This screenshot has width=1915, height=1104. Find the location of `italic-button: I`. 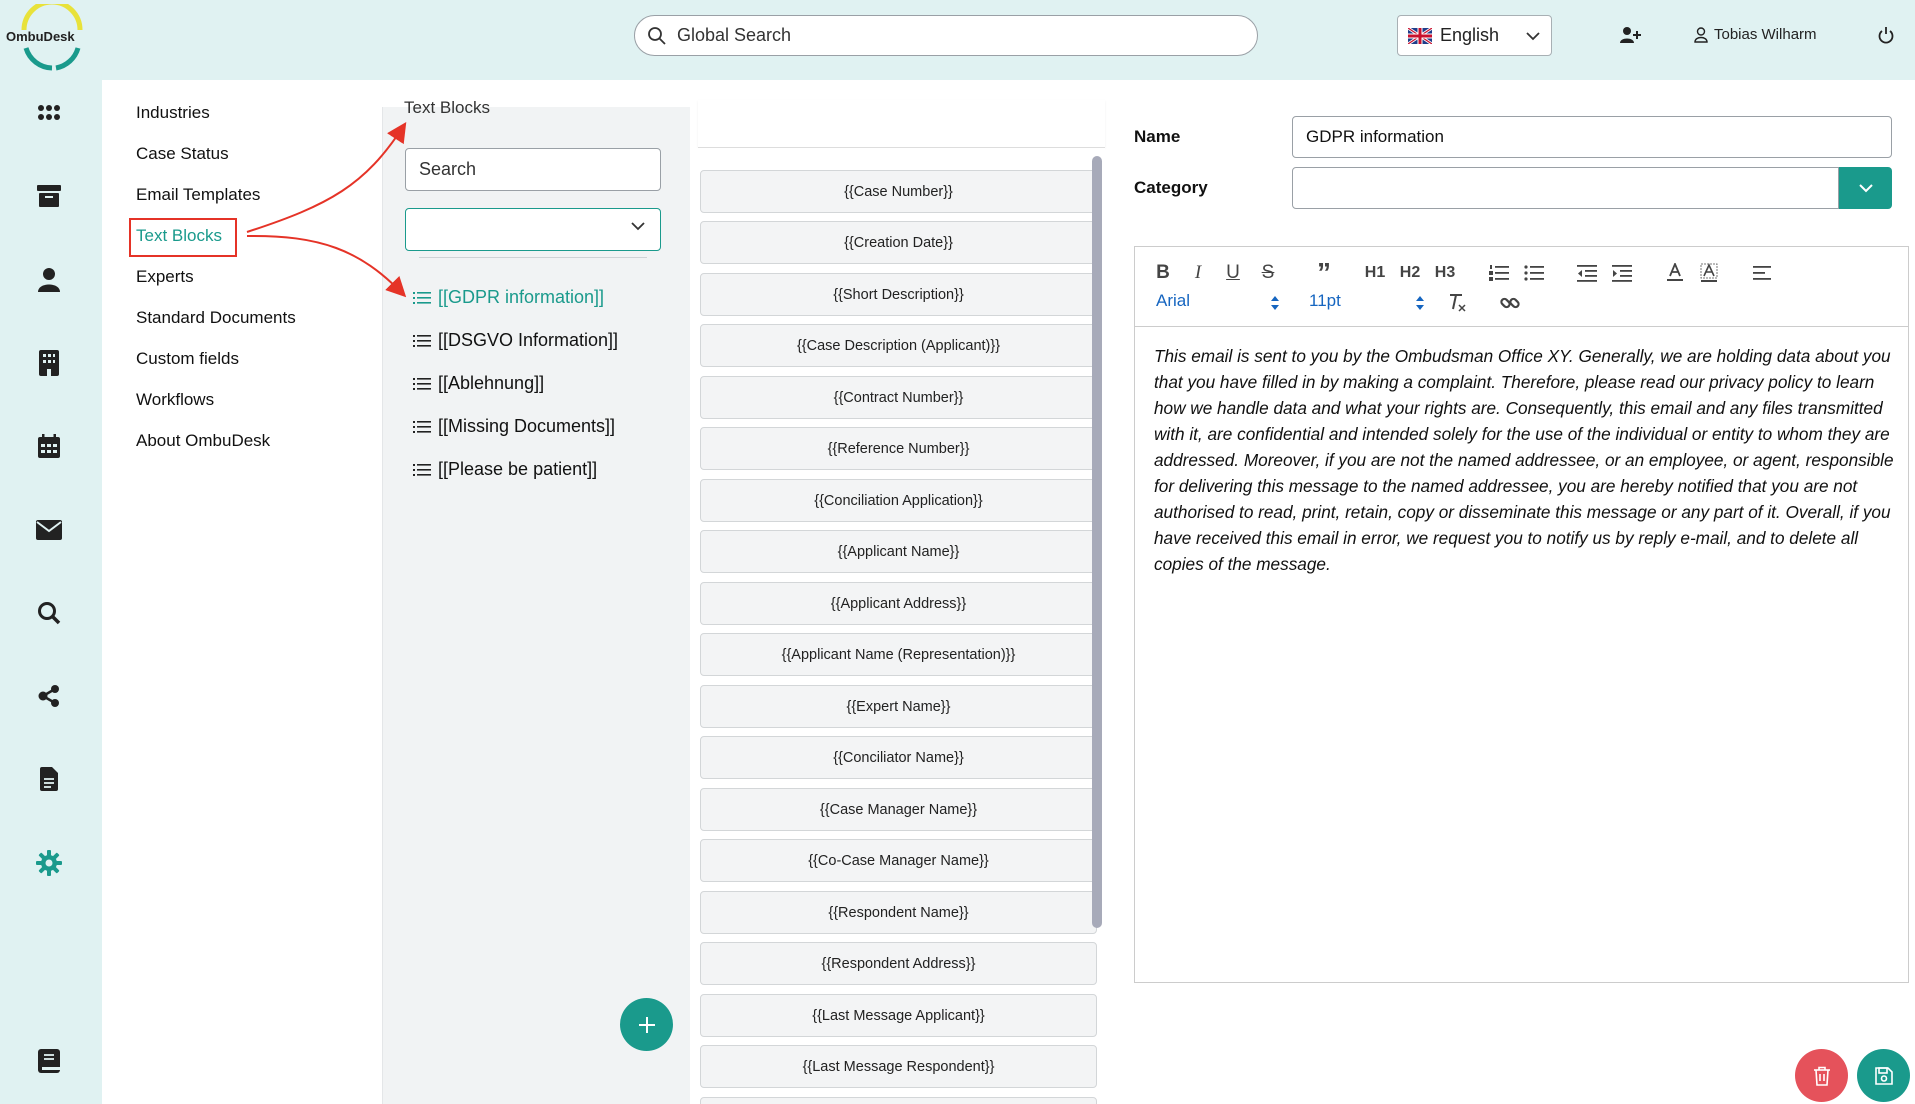

italic-button: I is located at coordinates (1198, 273).